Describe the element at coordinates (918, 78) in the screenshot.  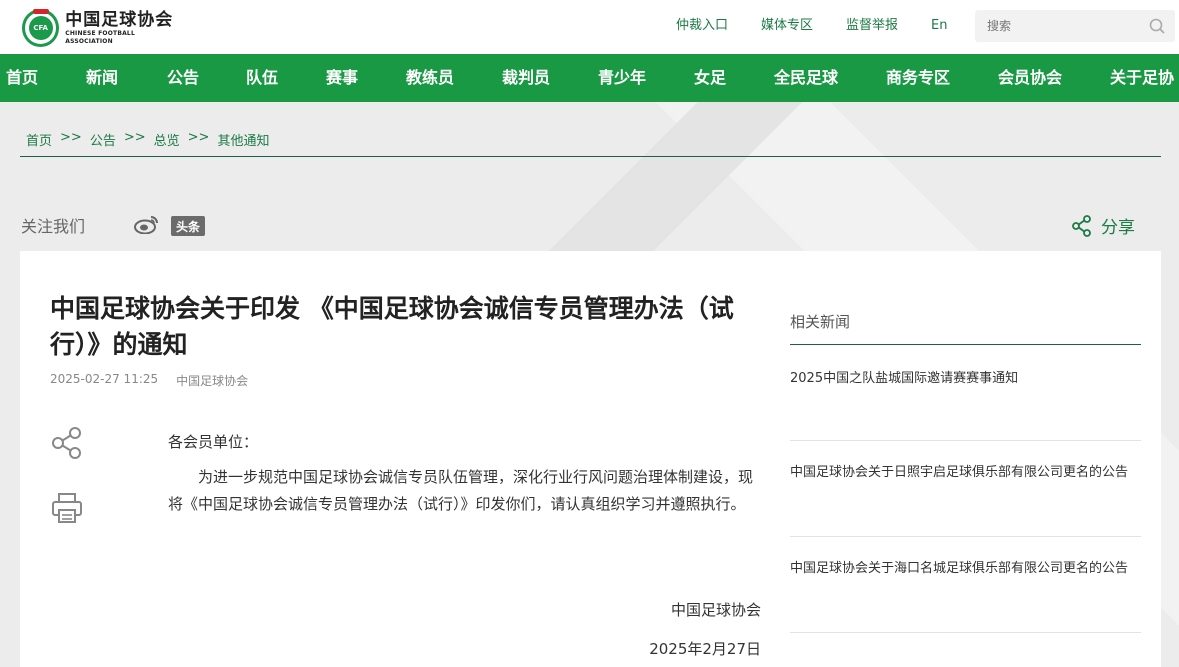
I see `nav-business: 商务专区` at that location.